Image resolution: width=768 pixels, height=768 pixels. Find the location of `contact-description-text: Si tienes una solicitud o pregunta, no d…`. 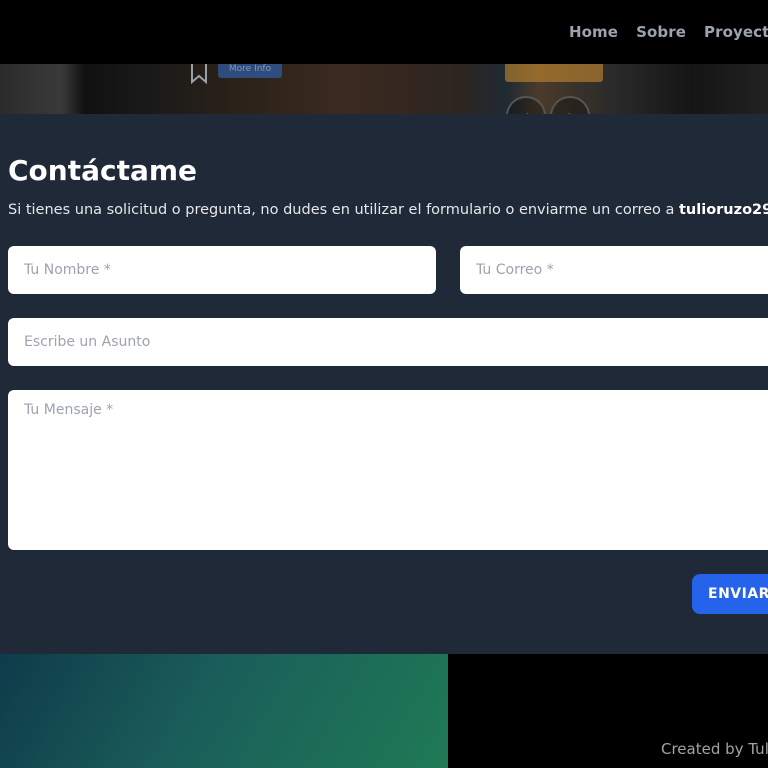

contact-description-text: Si tienes una solicitud o pregunta, no d… is located at coordinates (343, 210).